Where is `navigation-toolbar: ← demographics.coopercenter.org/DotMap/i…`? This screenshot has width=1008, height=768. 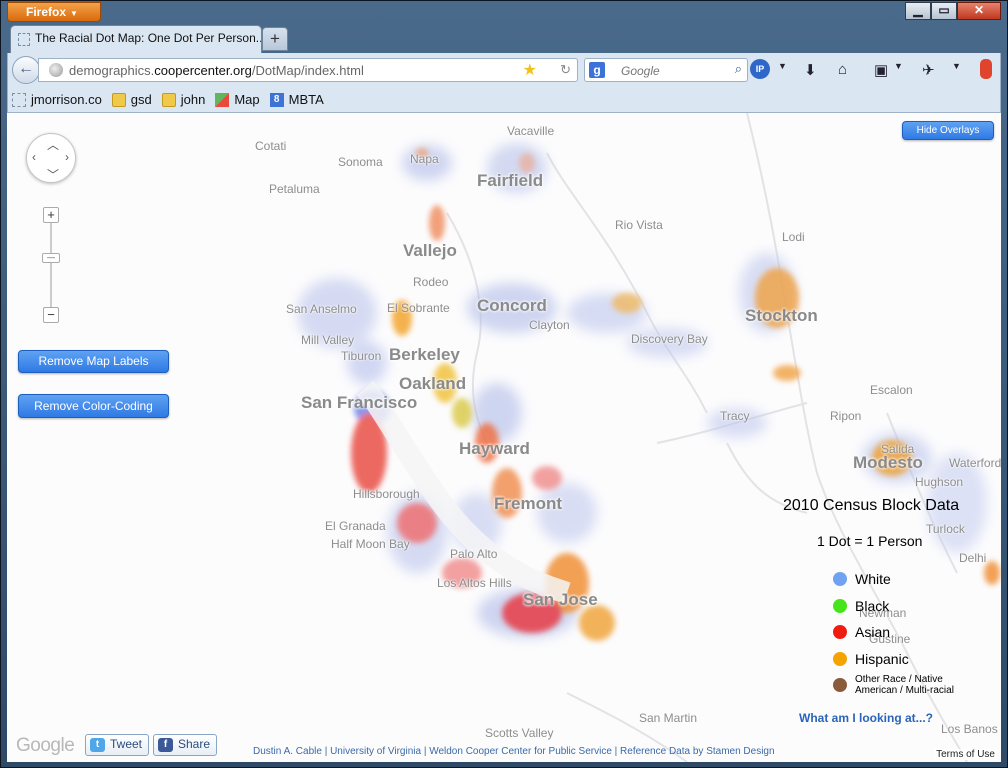 navigation-toolbar: ← demographics.coopercenter.org/DotMap/i… is located at coordinates (504, 70).